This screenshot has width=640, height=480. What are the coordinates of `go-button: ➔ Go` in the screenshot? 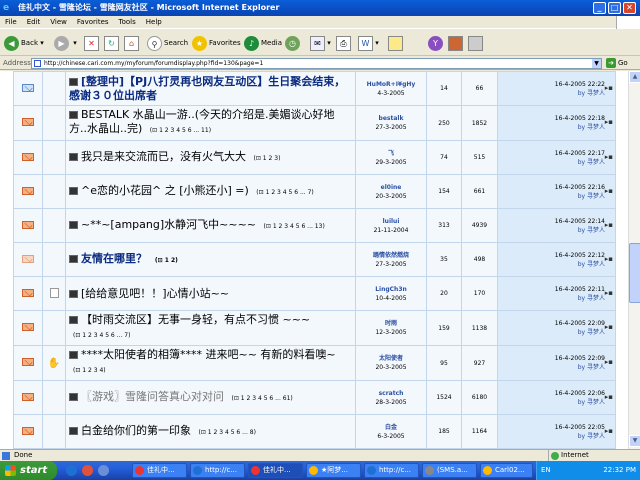 It's located at (617, 63).